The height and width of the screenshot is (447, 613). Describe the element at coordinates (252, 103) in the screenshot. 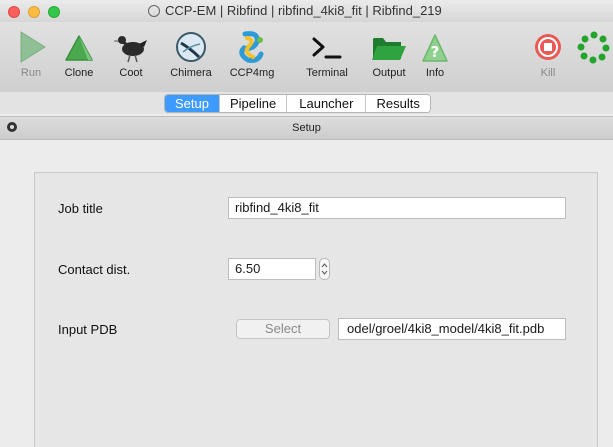

I see `tab-pipeline: Pipeline` at that location.